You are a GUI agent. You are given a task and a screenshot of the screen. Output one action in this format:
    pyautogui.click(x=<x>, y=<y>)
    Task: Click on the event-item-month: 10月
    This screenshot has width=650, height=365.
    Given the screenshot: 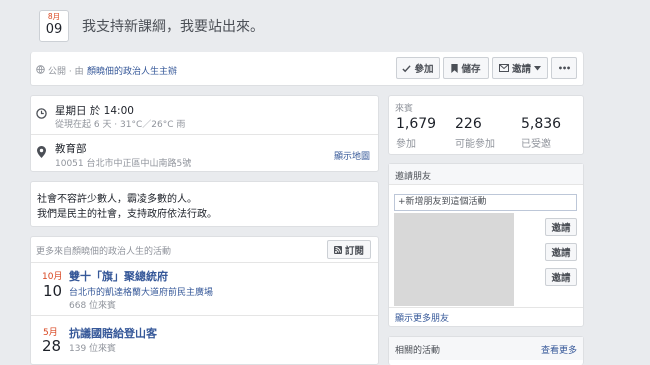 What is the action you would take?
    pyautogui.click(x=52, y=277)
    